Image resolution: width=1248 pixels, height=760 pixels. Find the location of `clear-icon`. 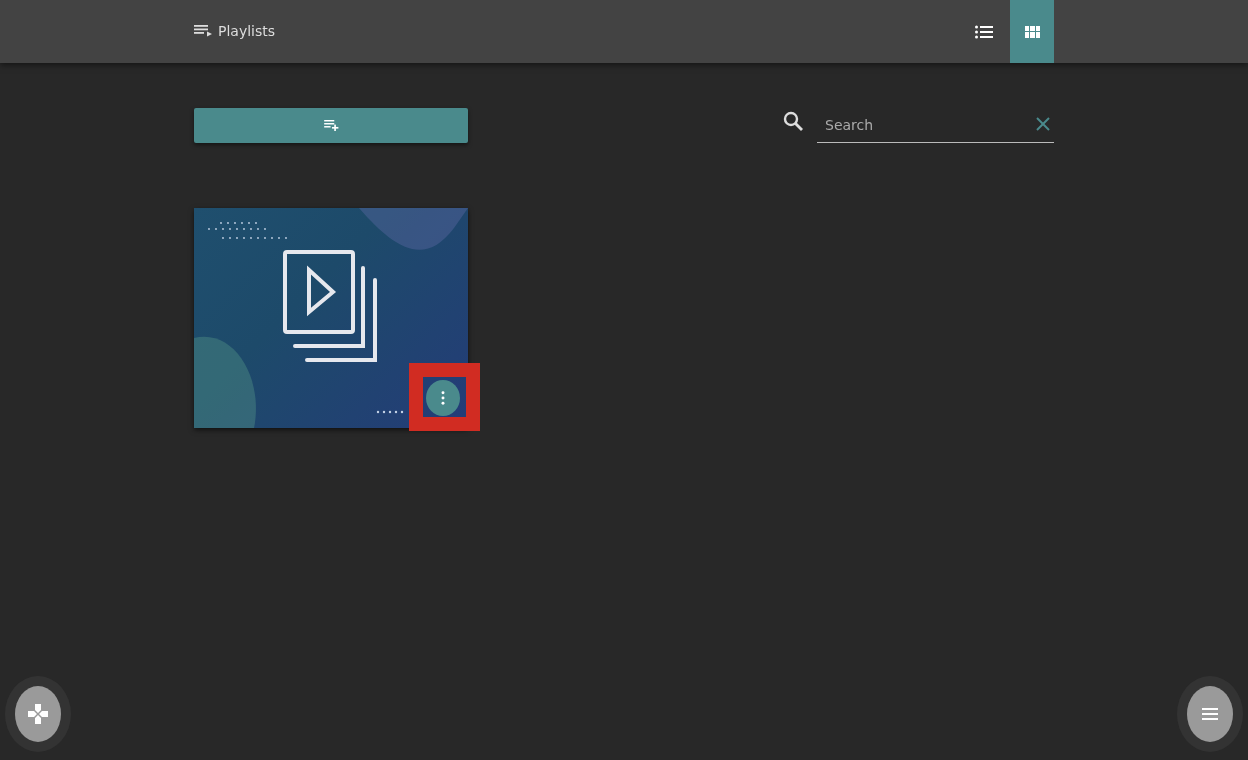

clear-icon is located at coordinates (1043, 124).